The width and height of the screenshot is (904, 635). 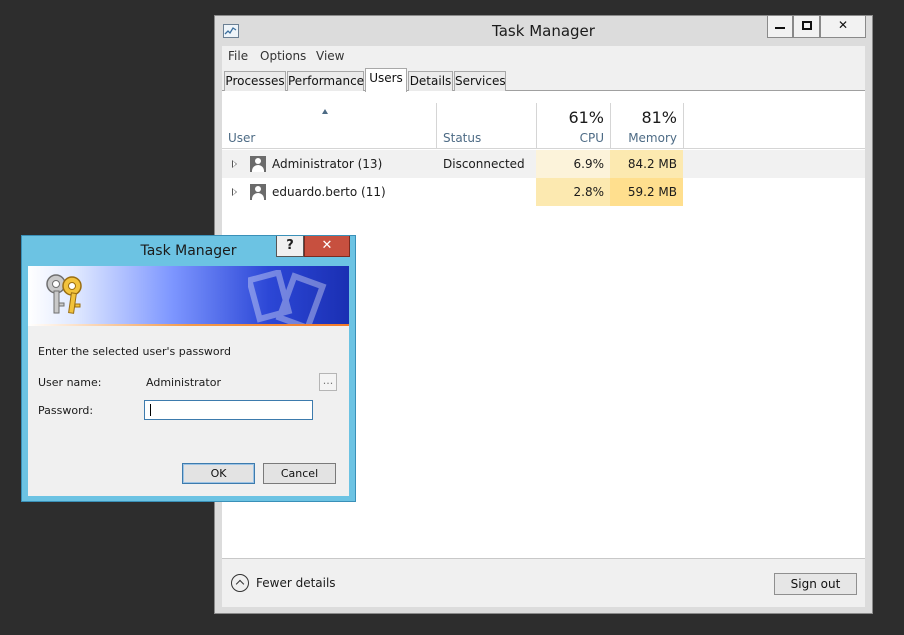 I want to click on help-icon: ?, so click(x=290, y=245).